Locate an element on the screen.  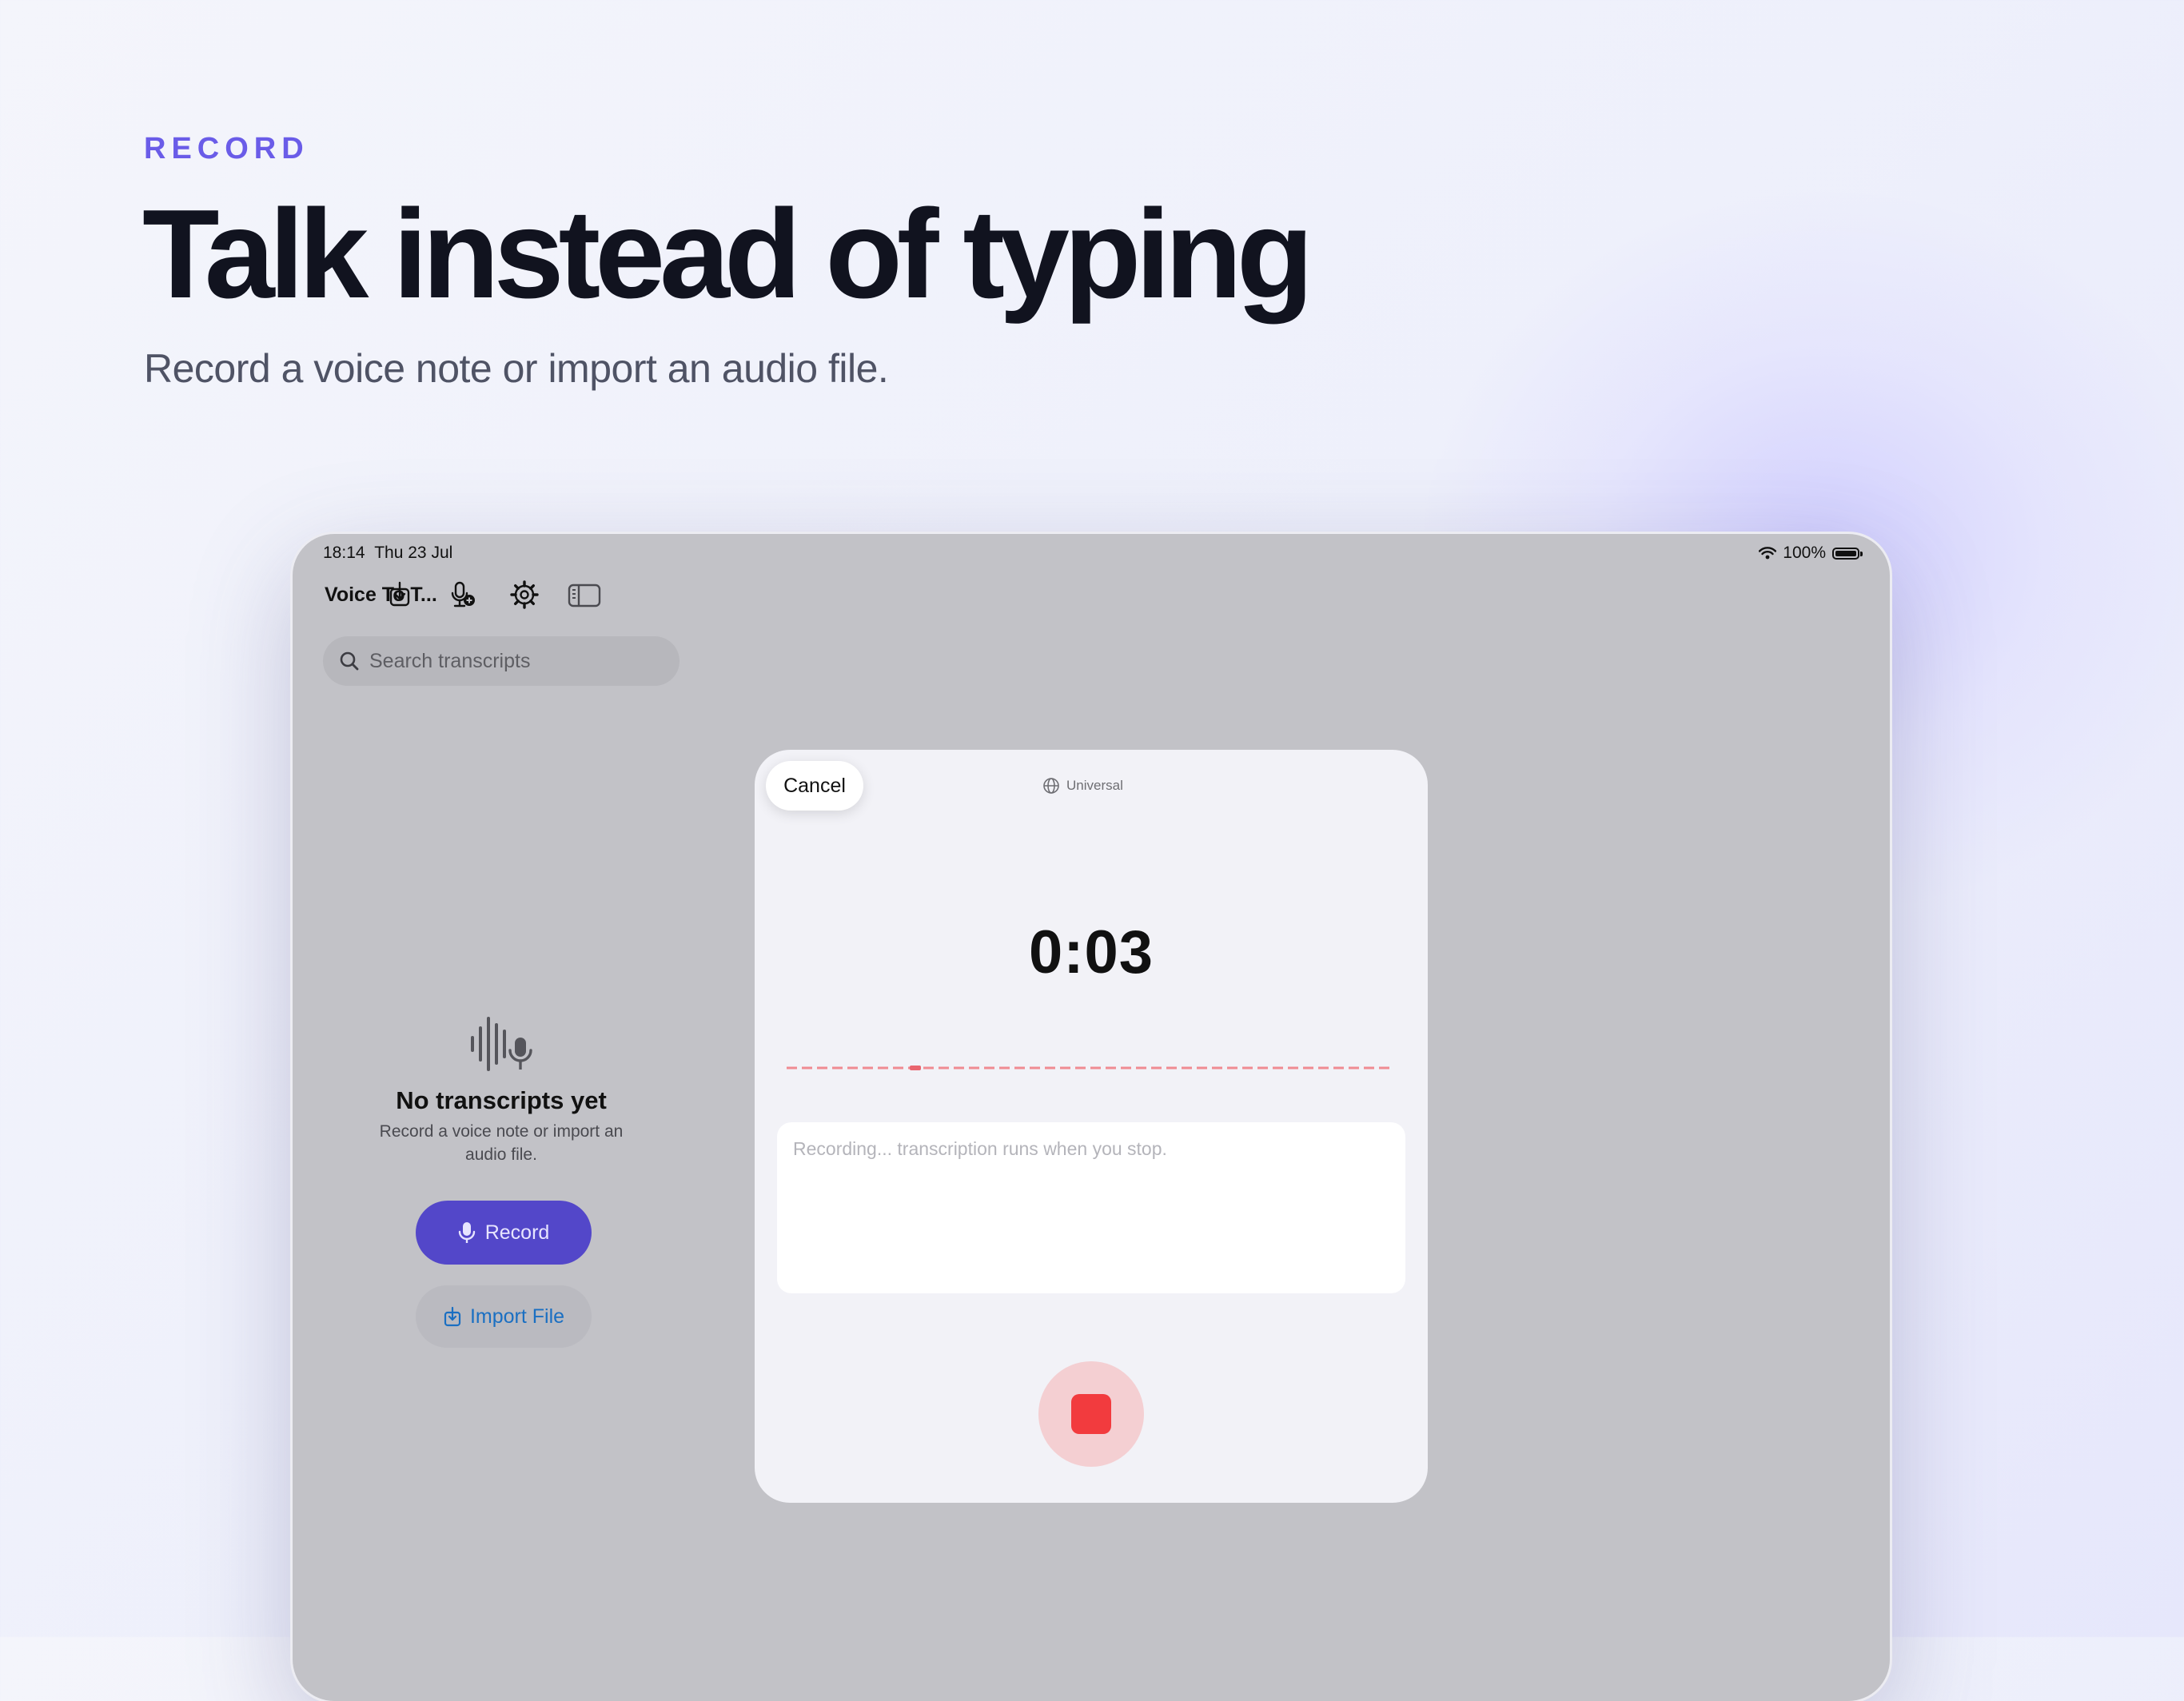
language-selector: Universal is located at coordinates (1082, 786).